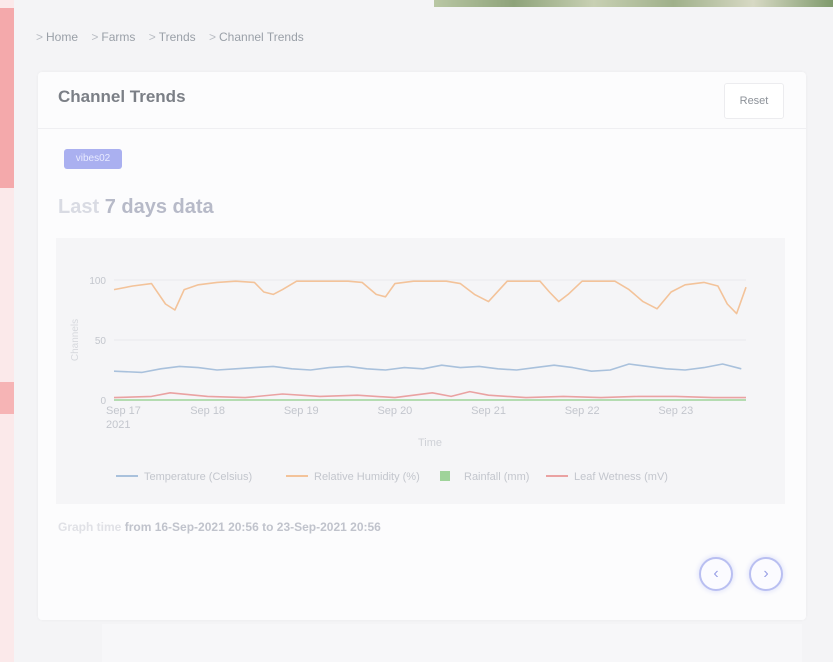  I want to click on period-heading: Last 7 days data, so click(136, 207).